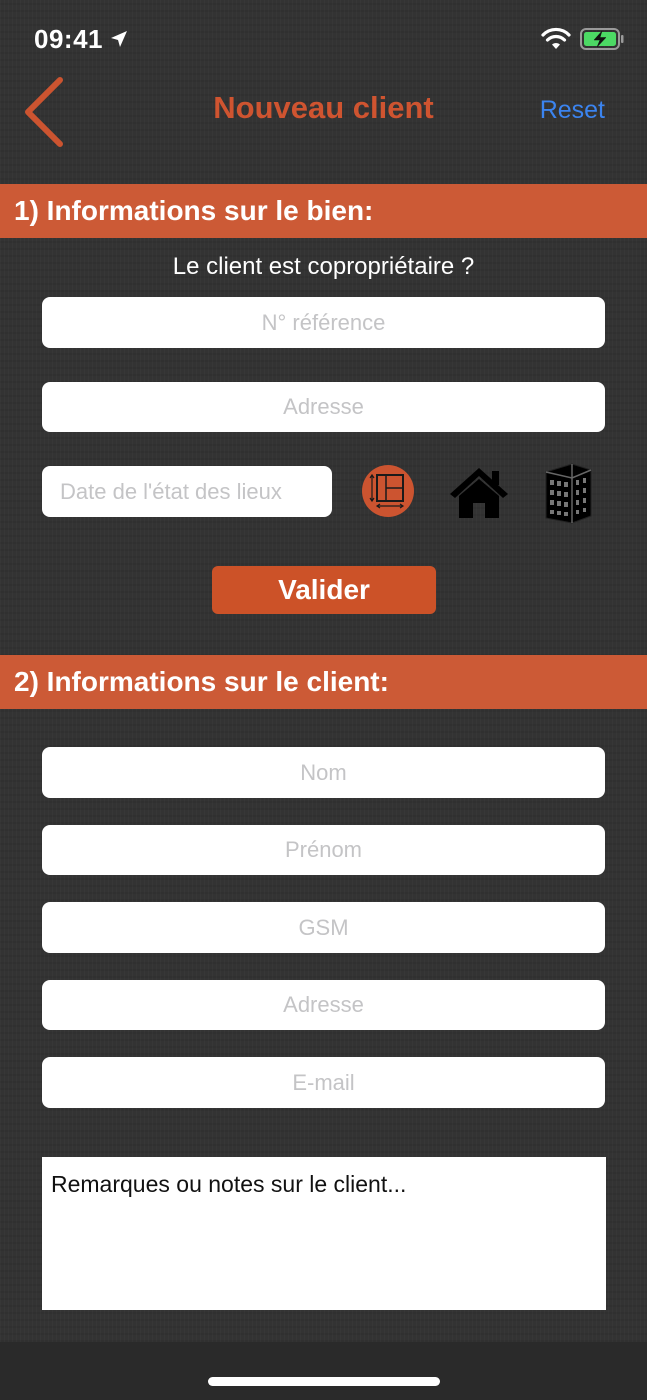  What do you see at coordinates (323, 407) in the screenshot?
I see `property-address-input` at bounding box center [323, 407].